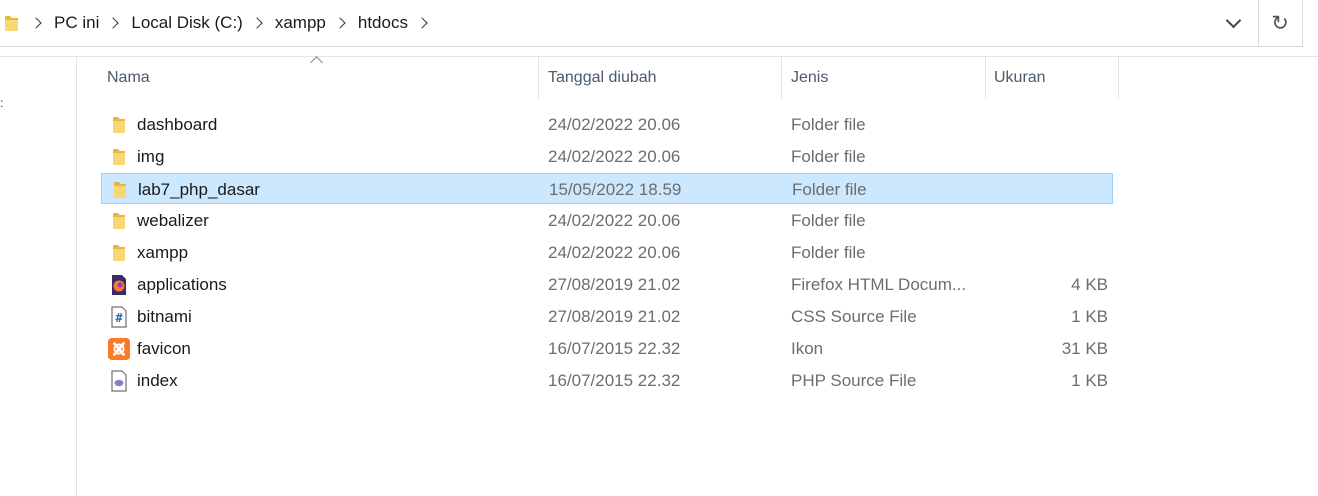  I want to click on file-row: xampp 24/02/2022 20.06 Folder file, so click(607, 252).